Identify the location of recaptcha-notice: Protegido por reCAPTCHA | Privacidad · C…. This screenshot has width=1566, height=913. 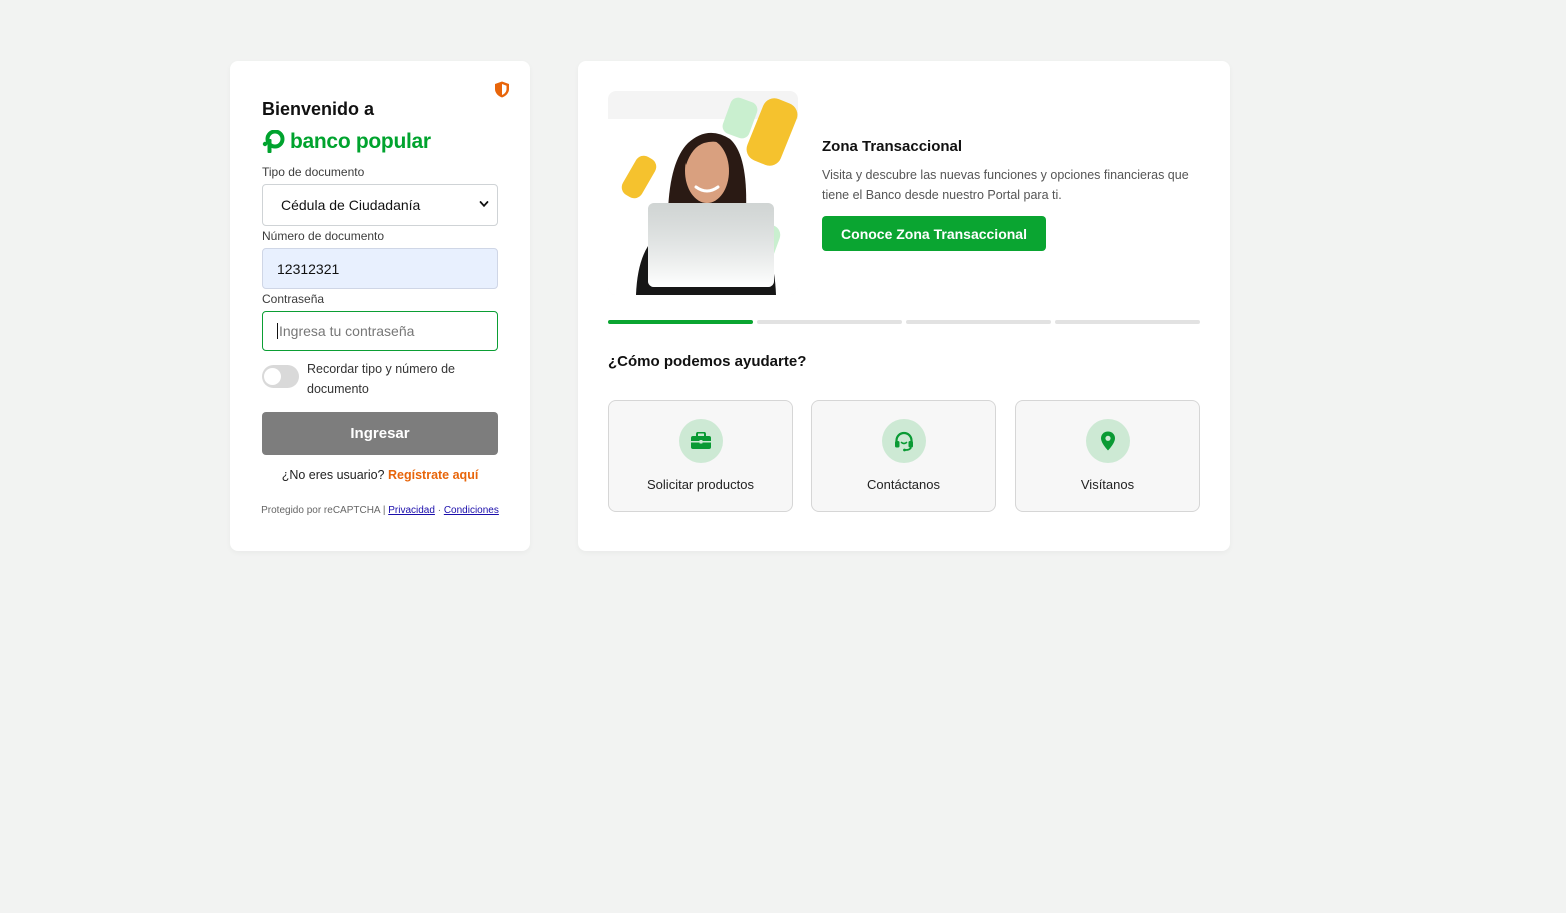
(380, 510).